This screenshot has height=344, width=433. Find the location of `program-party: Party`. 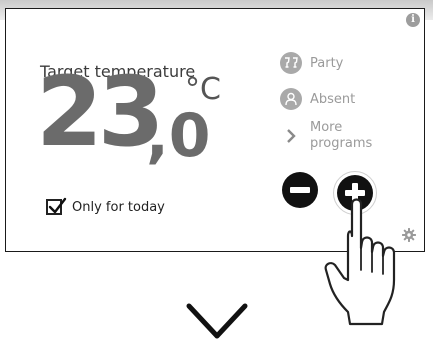

program-party: Party is located at coordinates (311, 63).